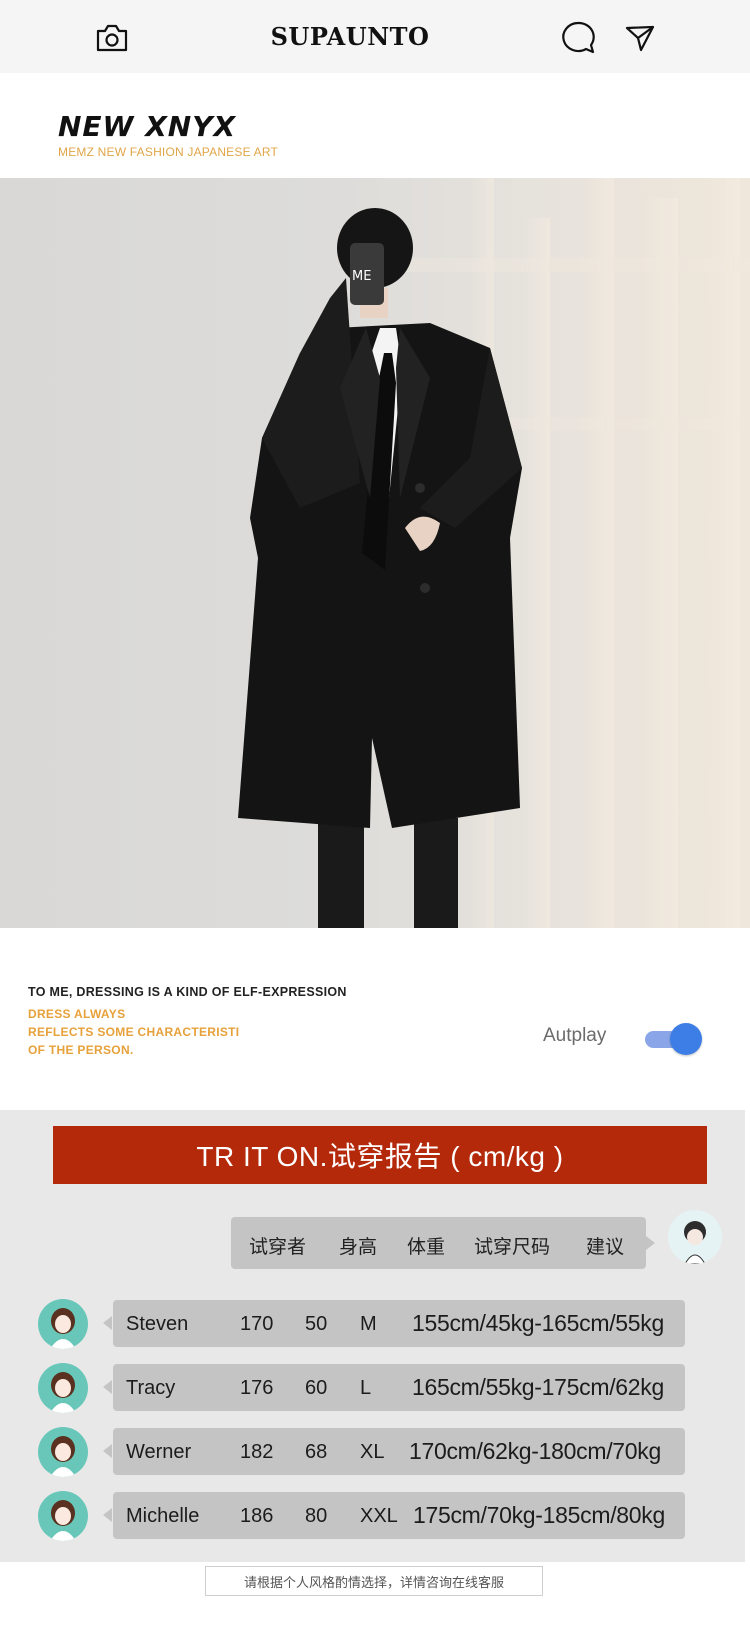 The image size is (750, 1633). I want to click on report-header: 试穿者 身高 体重 试穿尺码 建议, so click(438, 1243).